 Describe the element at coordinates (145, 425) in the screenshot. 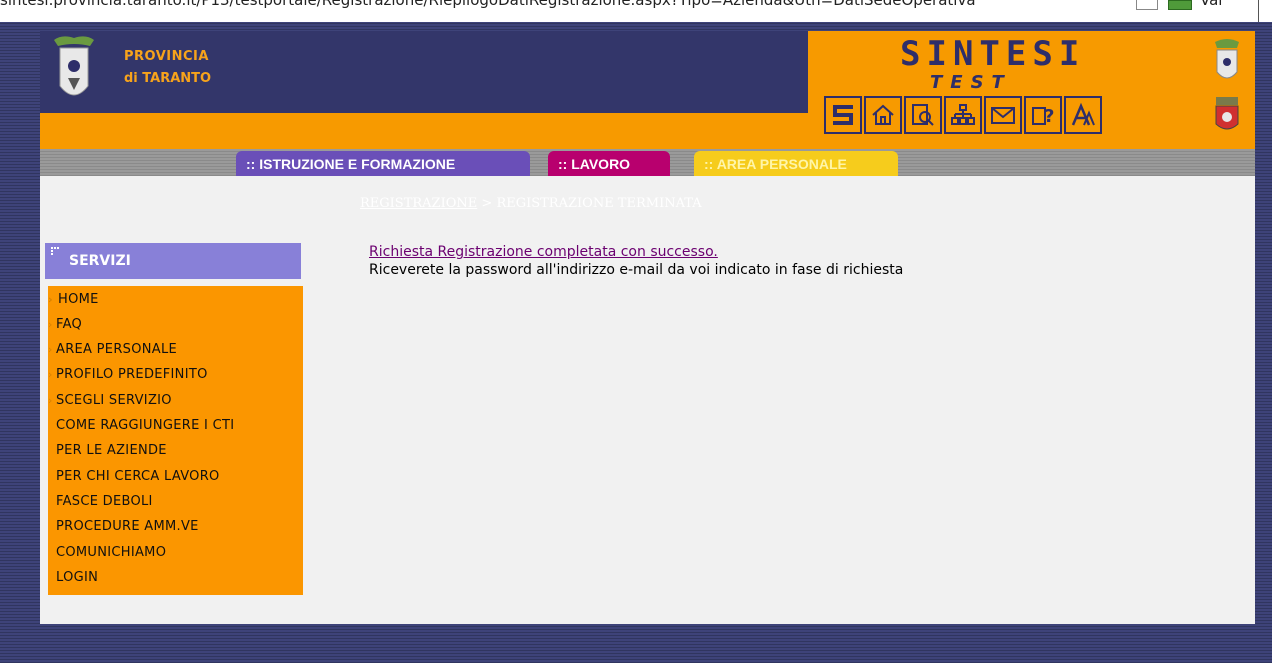

I see `sidebar-item-label: COME RAGGIUNGERE I CTI` at that location.